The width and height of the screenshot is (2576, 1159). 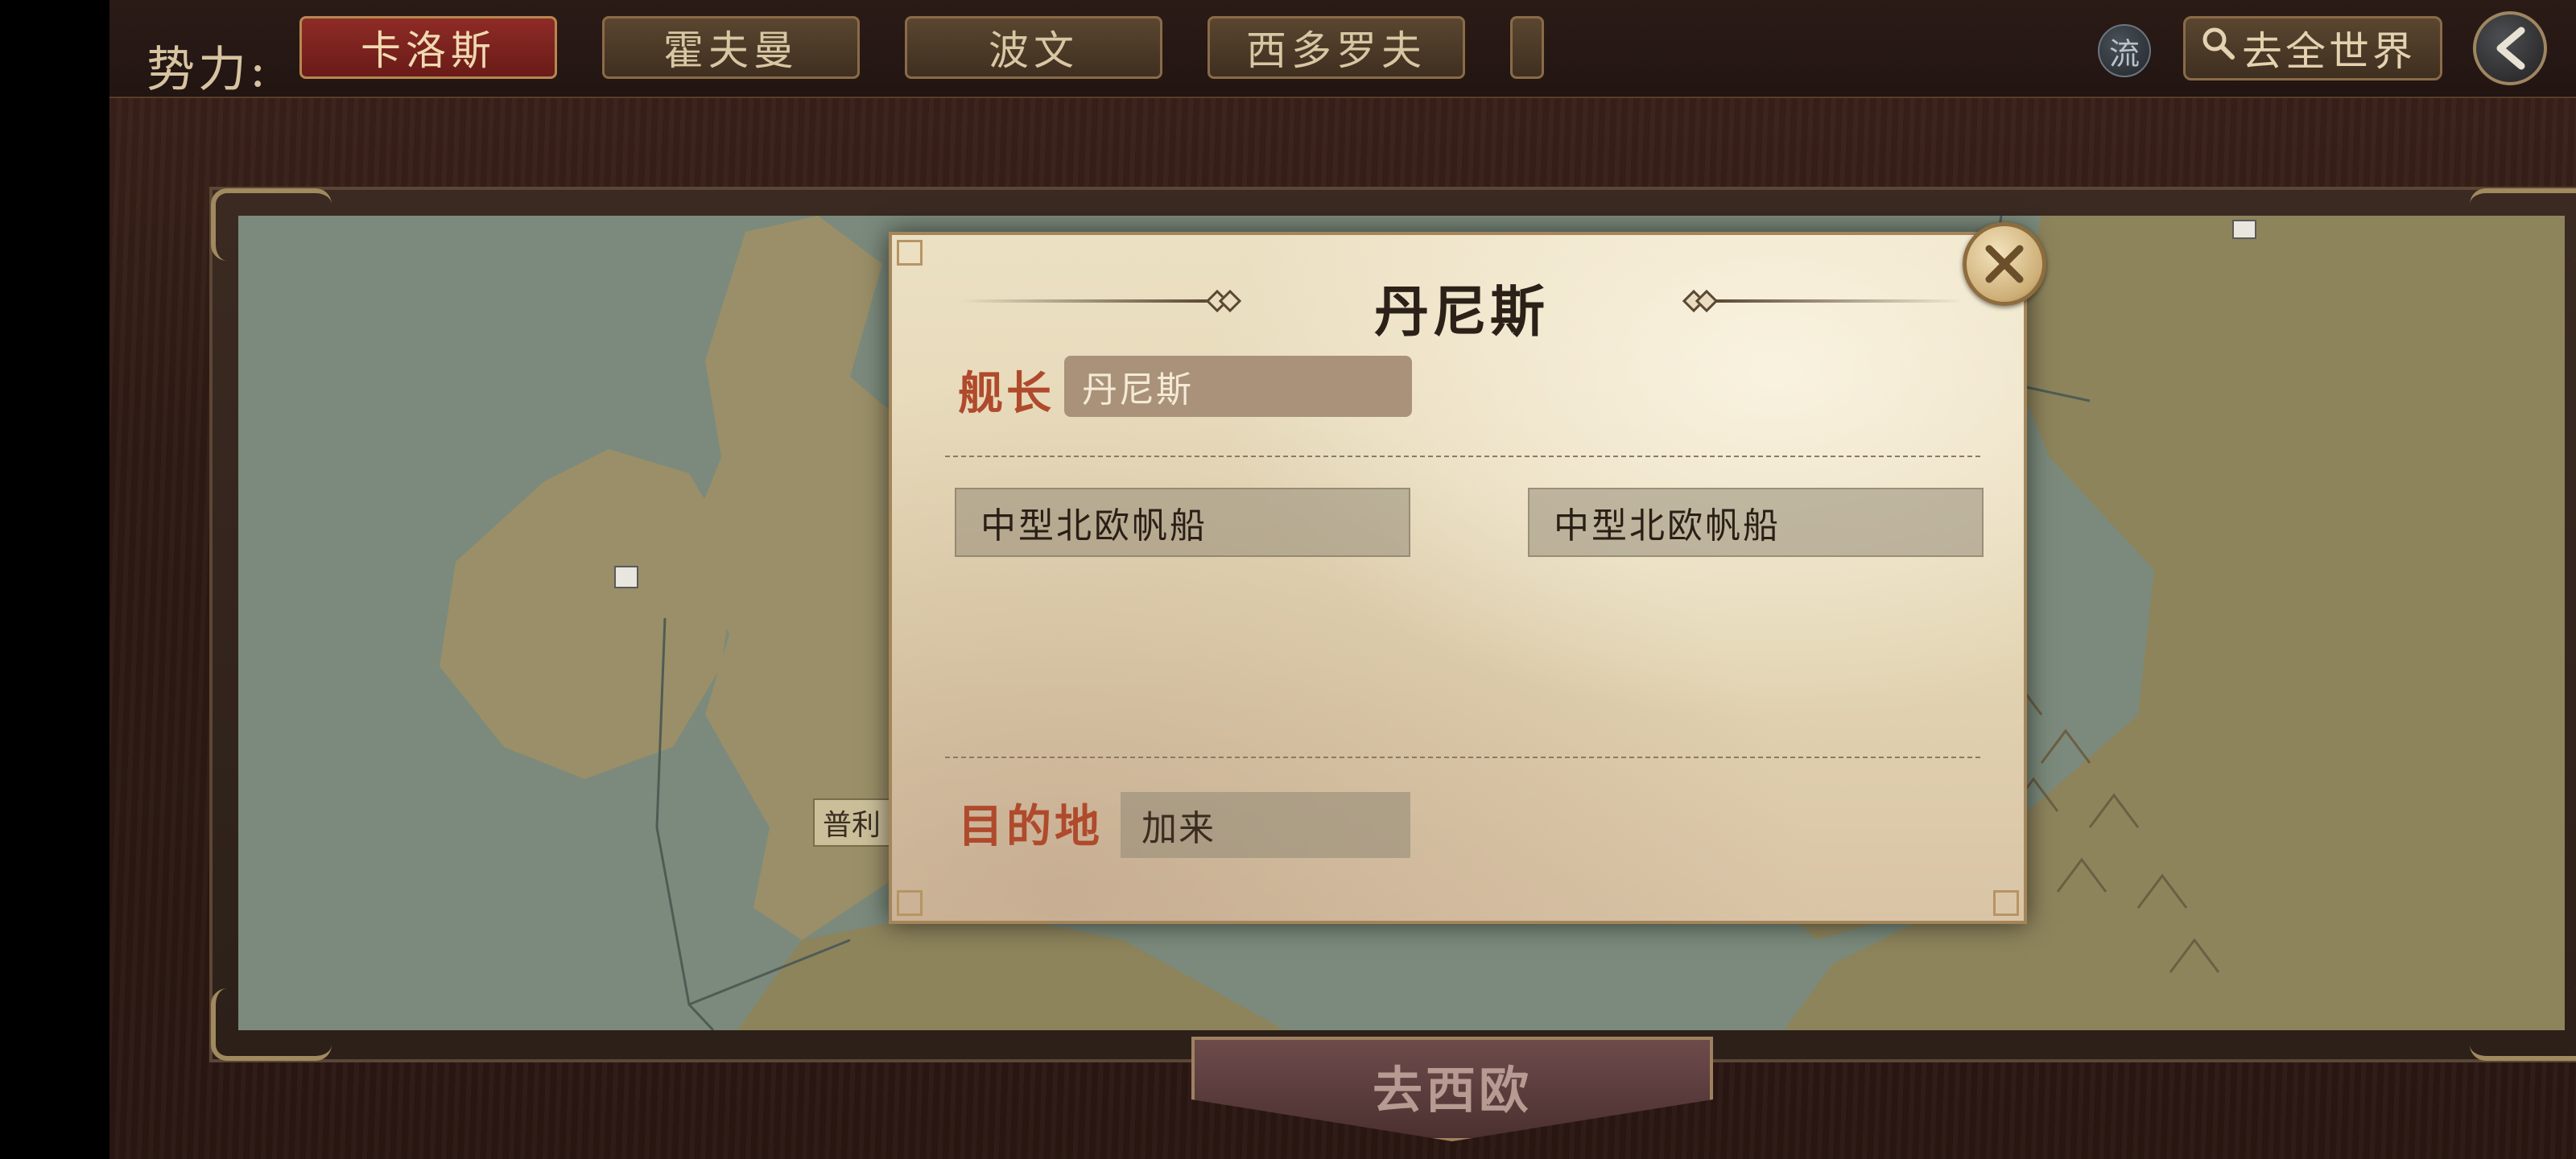 I want to click on city-label: 普利, so click(x=852, y=822).